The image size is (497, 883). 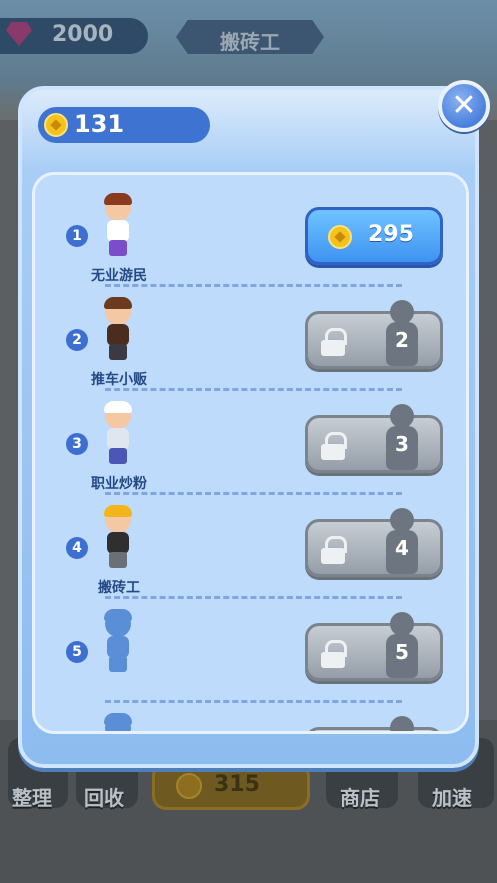 I want to click on unlock-level: 4, so click(x=402, y=548).